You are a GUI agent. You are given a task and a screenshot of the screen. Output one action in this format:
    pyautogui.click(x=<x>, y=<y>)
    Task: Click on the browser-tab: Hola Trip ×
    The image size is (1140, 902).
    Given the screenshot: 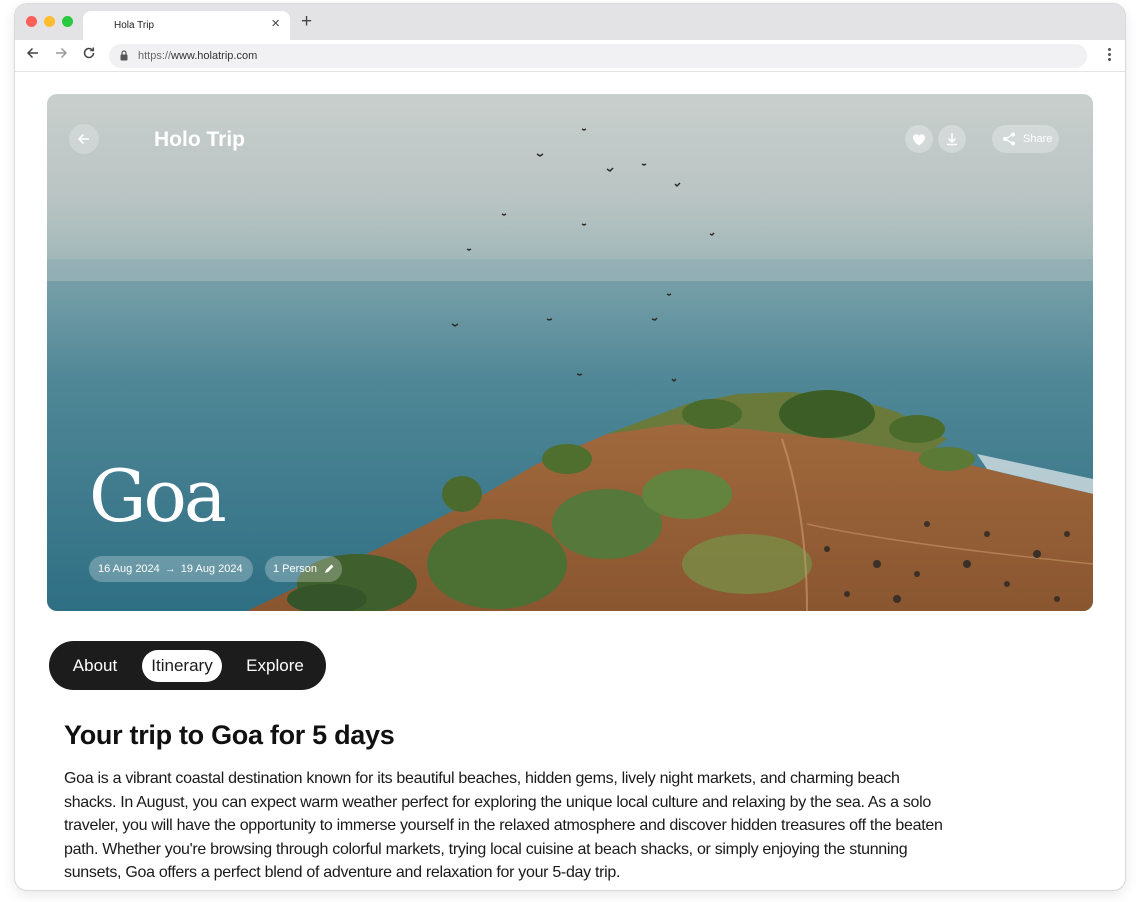 What is the action you would take?
    pyautogui.click(x=186, y=25)
    